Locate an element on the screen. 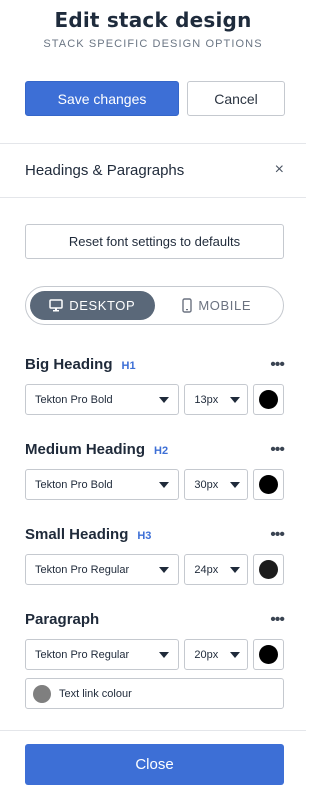 The width and height of the screenshot is (320, 802). font-size-value: 30px is located at coordinates (206, 484).